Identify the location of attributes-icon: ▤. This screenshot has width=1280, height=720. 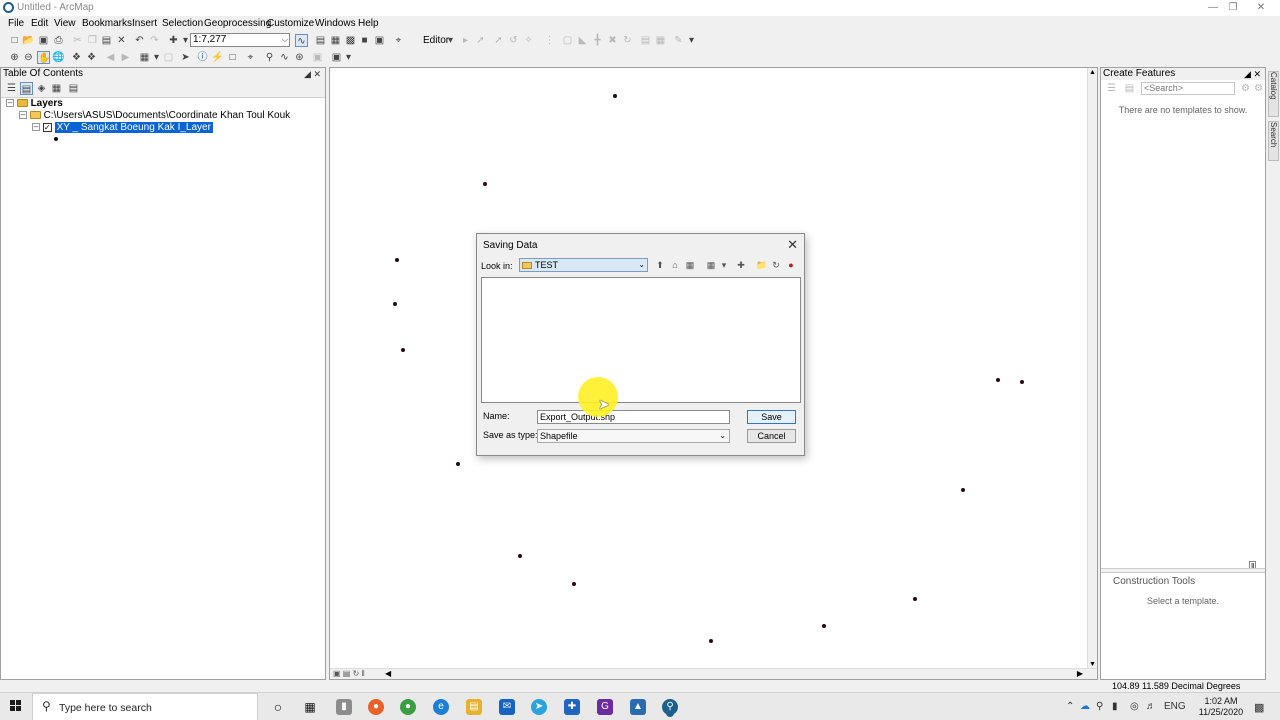
(645, 40).